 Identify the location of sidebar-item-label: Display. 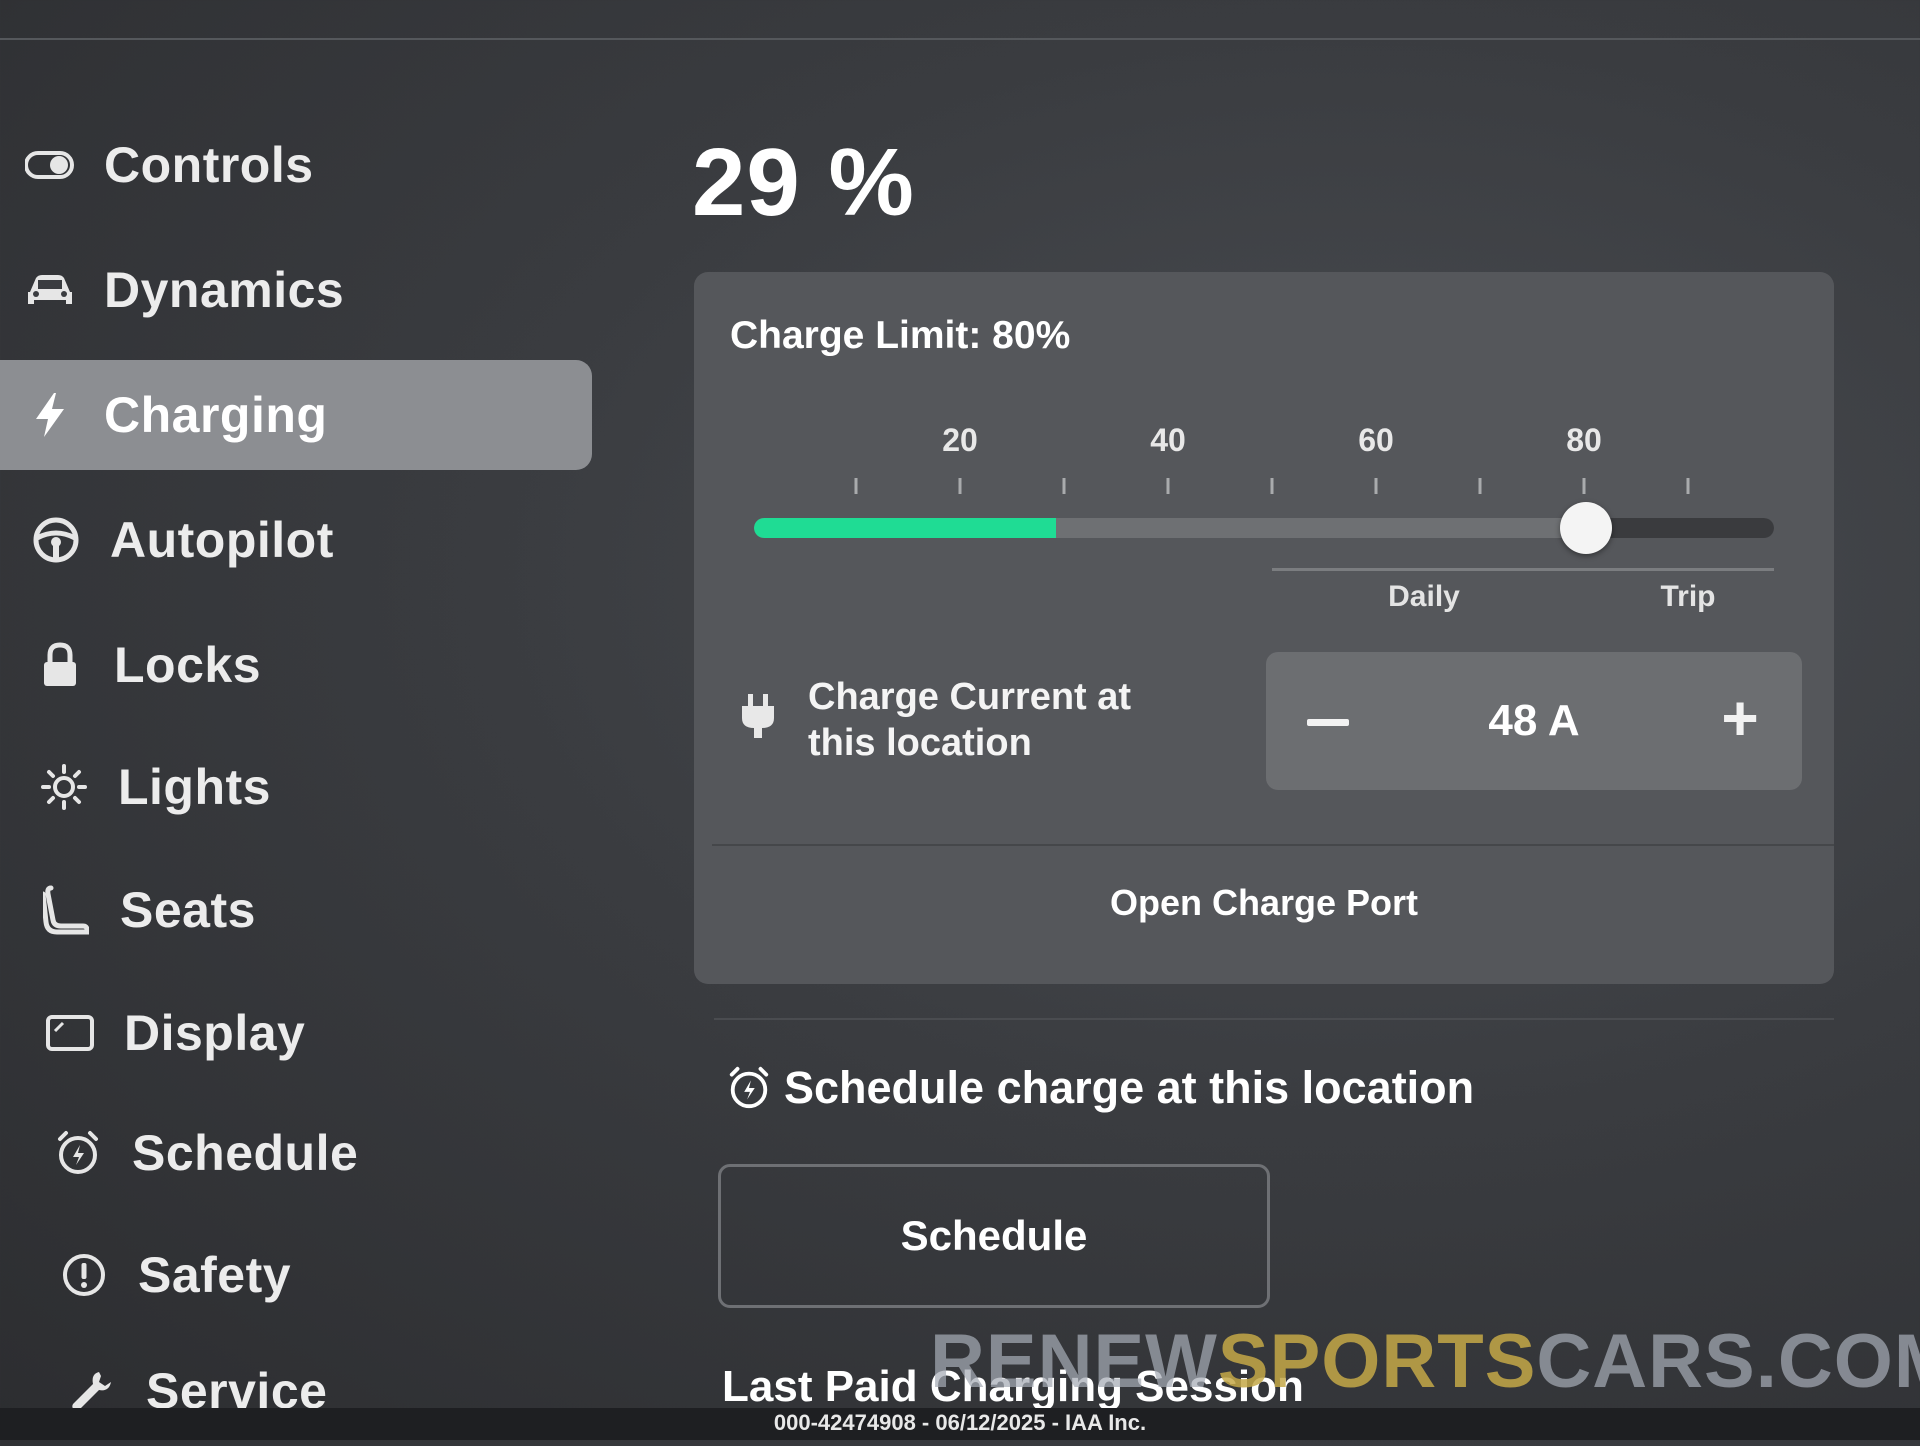
(215, 1033).